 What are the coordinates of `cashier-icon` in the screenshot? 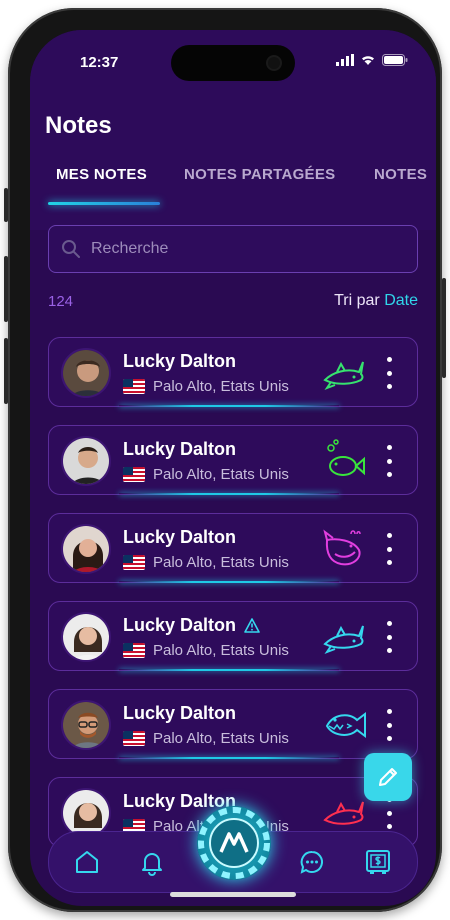 It's located at (378, 862).